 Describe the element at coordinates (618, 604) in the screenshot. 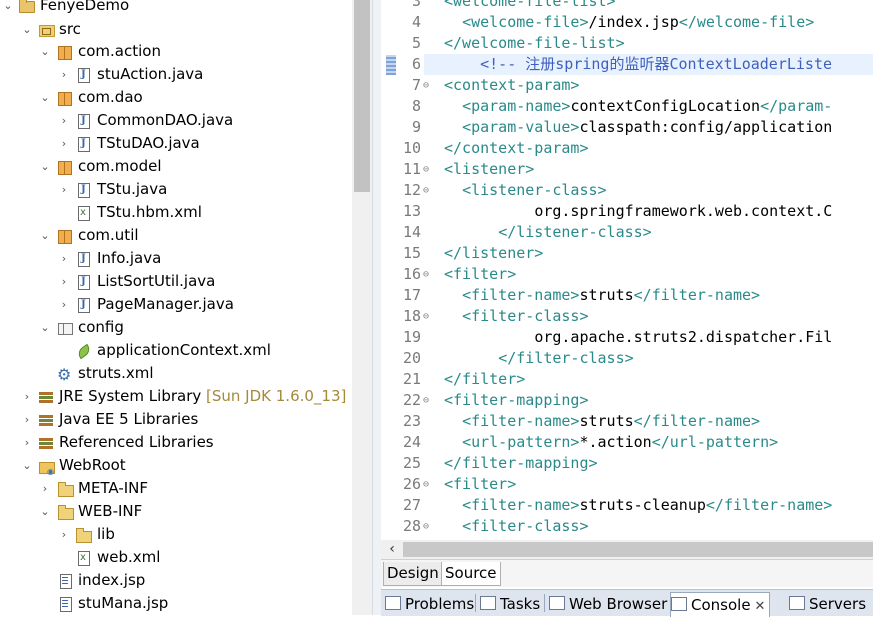

I see `tab-label: Web Browser` at that location.